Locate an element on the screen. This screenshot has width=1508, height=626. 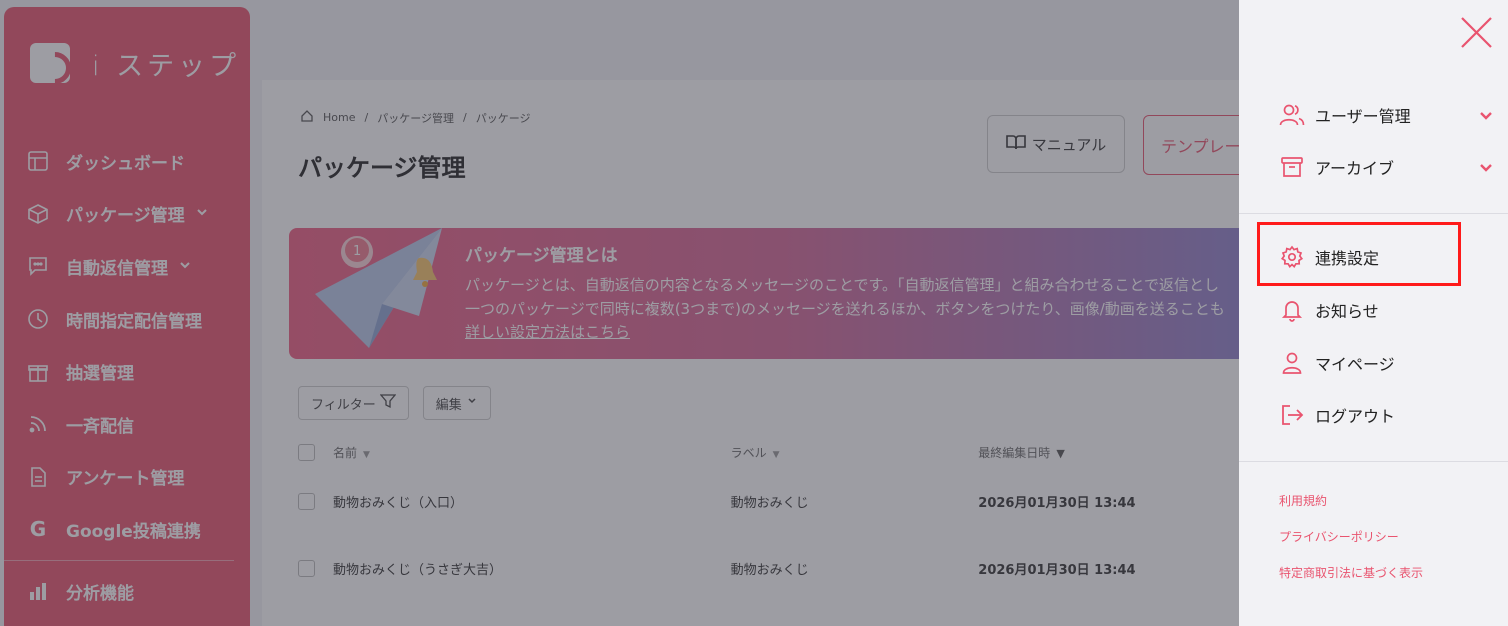
logout-icon is located at coordinates (1292, 415).